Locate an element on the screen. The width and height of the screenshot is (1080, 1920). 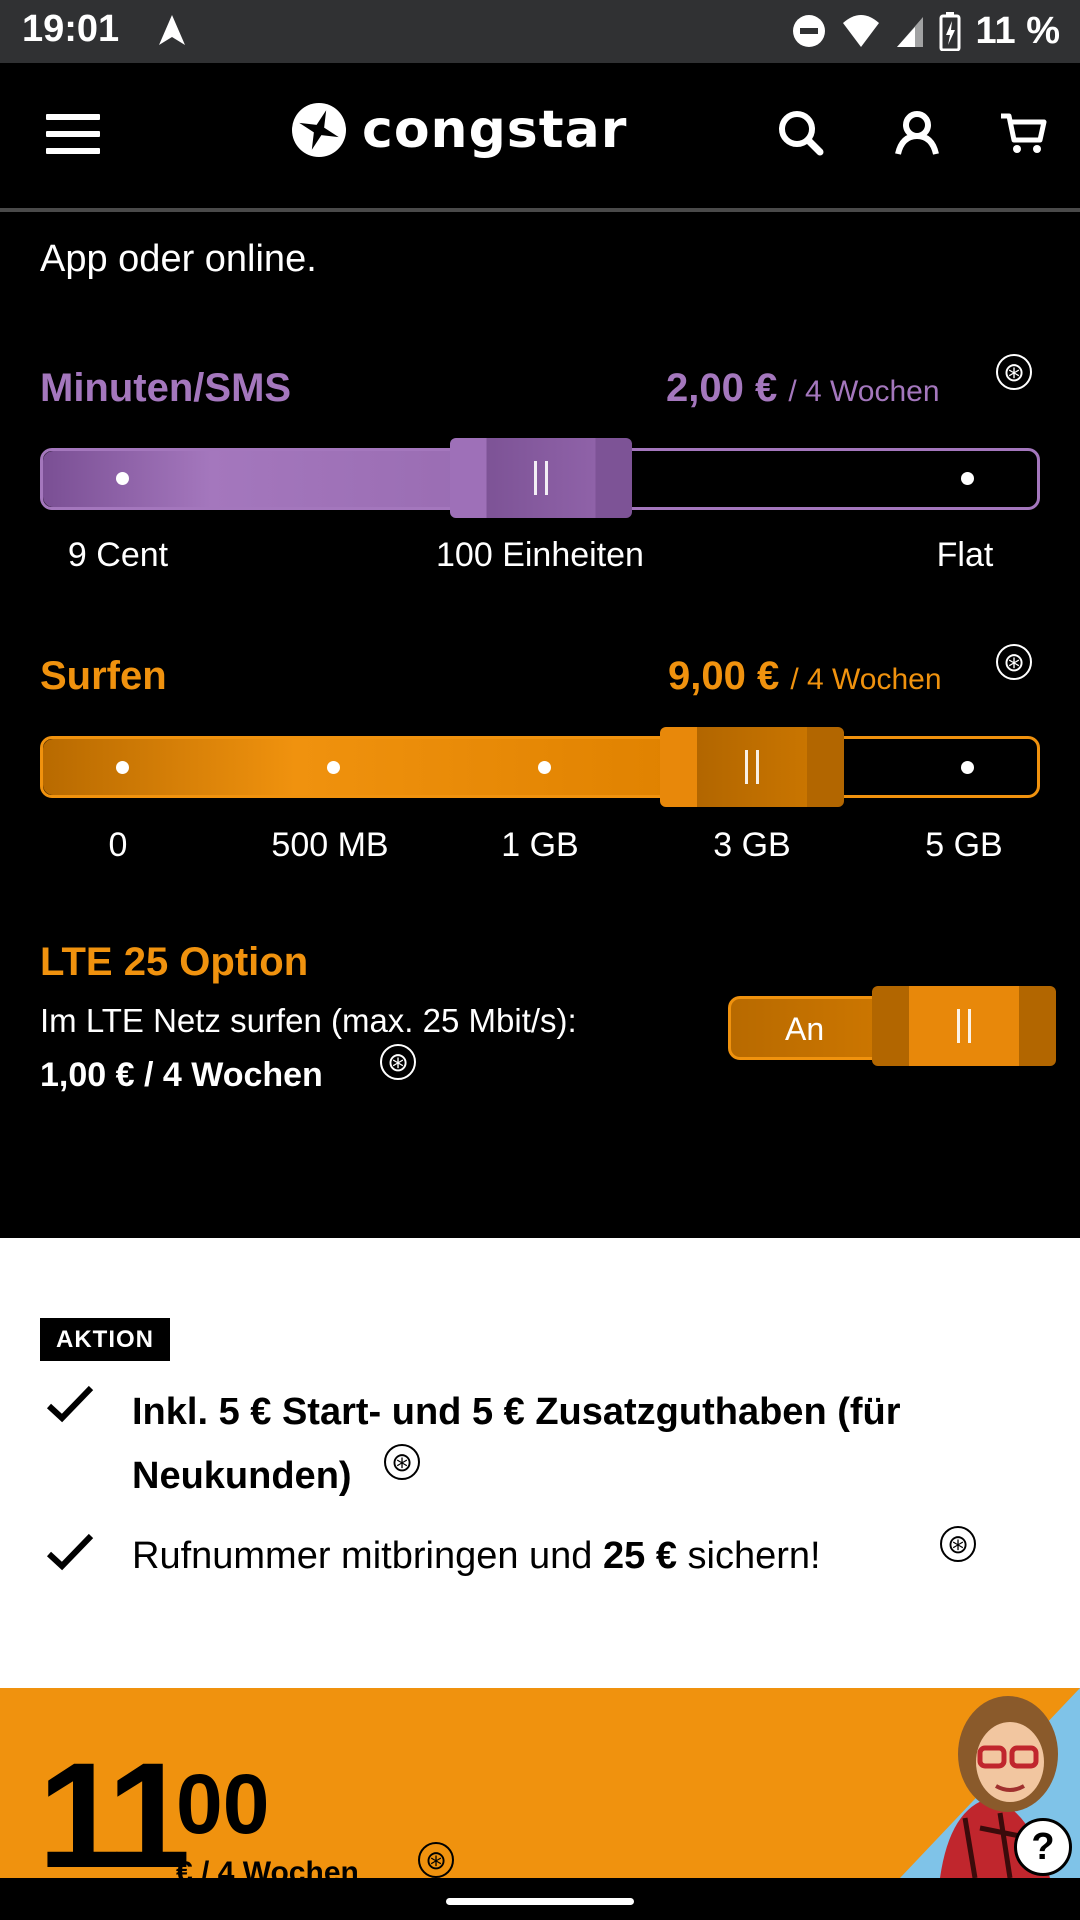
wifi-icon is located at coordinates (861, 31).